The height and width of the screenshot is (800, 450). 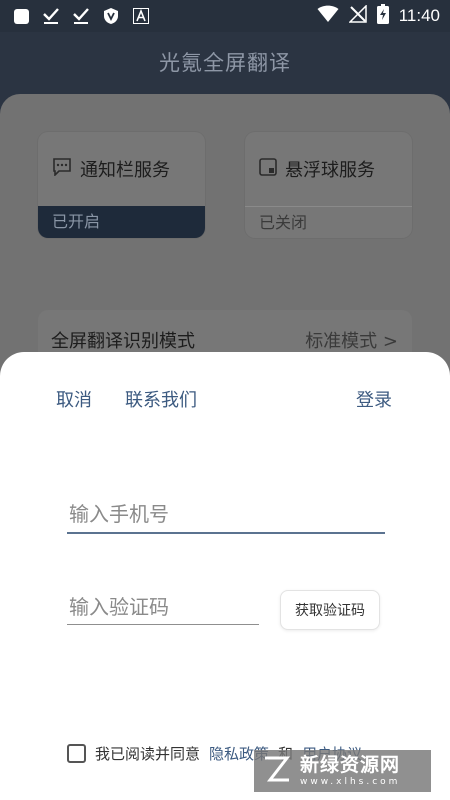 I want to click on mode-value: 标准模式 >, so click(x=351, y=341).